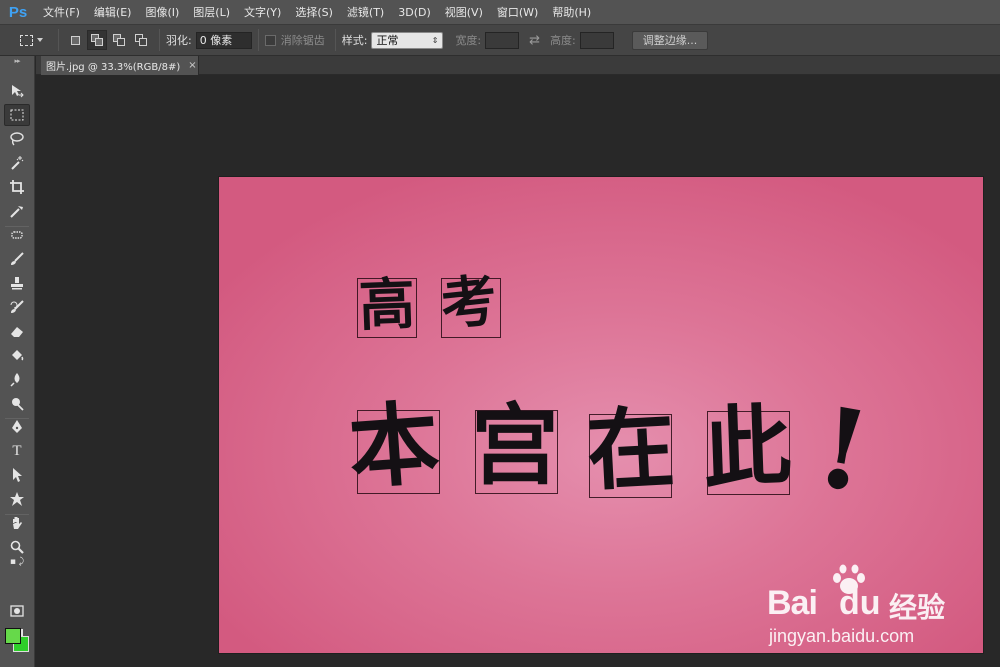 This screenshot has width=1000, height=667. Describe the element at coordinates (747, 447) in the screenshot. I see `canvas-text-char: 此` at that location.